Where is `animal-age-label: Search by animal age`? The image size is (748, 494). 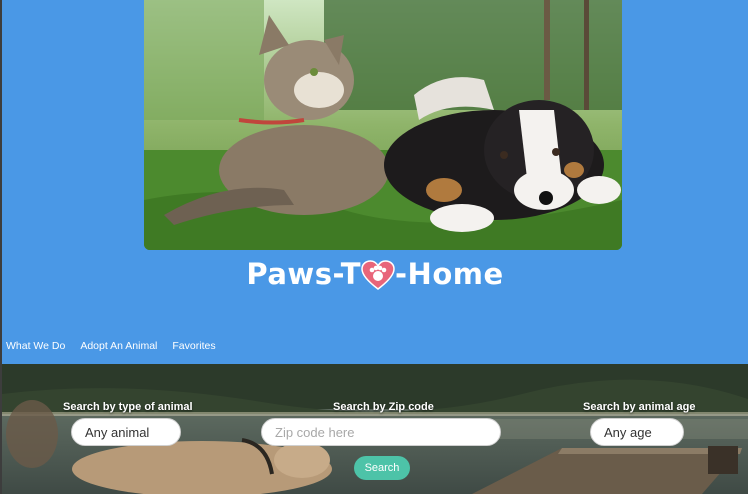 animal-age-label: Search by animal age is located at coordinates (639, 407).